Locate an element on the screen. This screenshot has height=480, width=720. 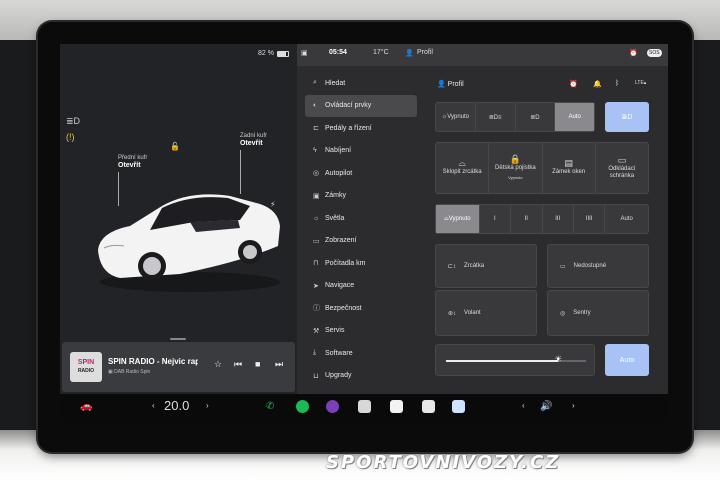
calendar-icon is located at coordinates (396, 406).